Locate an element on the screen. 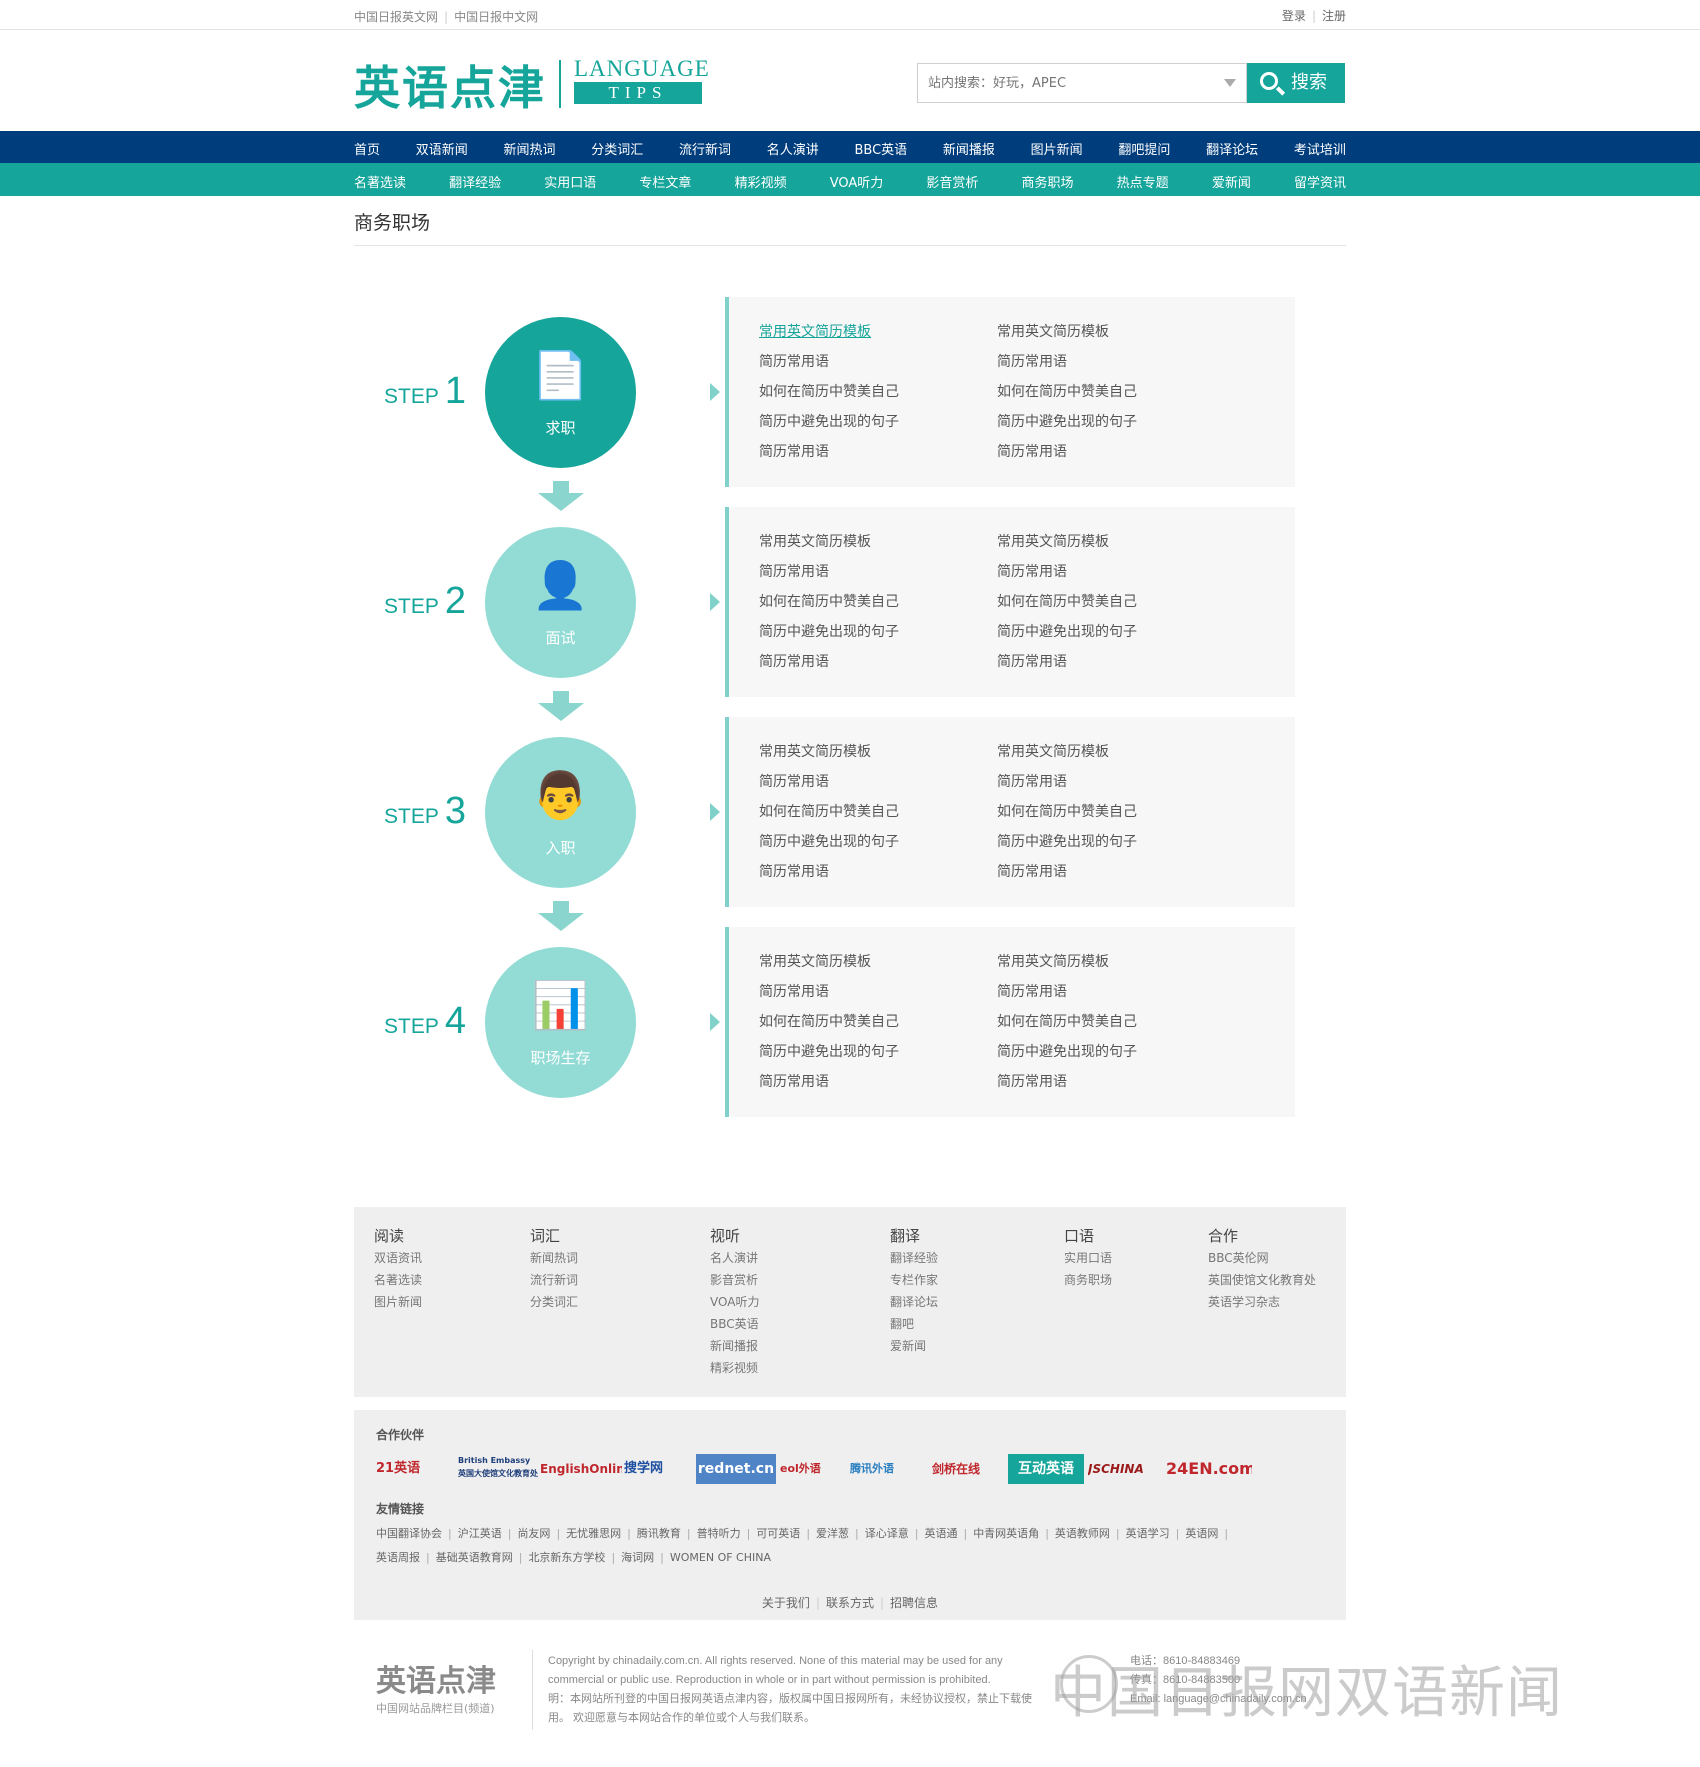 This screenshot has width=1700, height=1767. subnav-item: 留学资讯 is located at coordinates (1320, 181).